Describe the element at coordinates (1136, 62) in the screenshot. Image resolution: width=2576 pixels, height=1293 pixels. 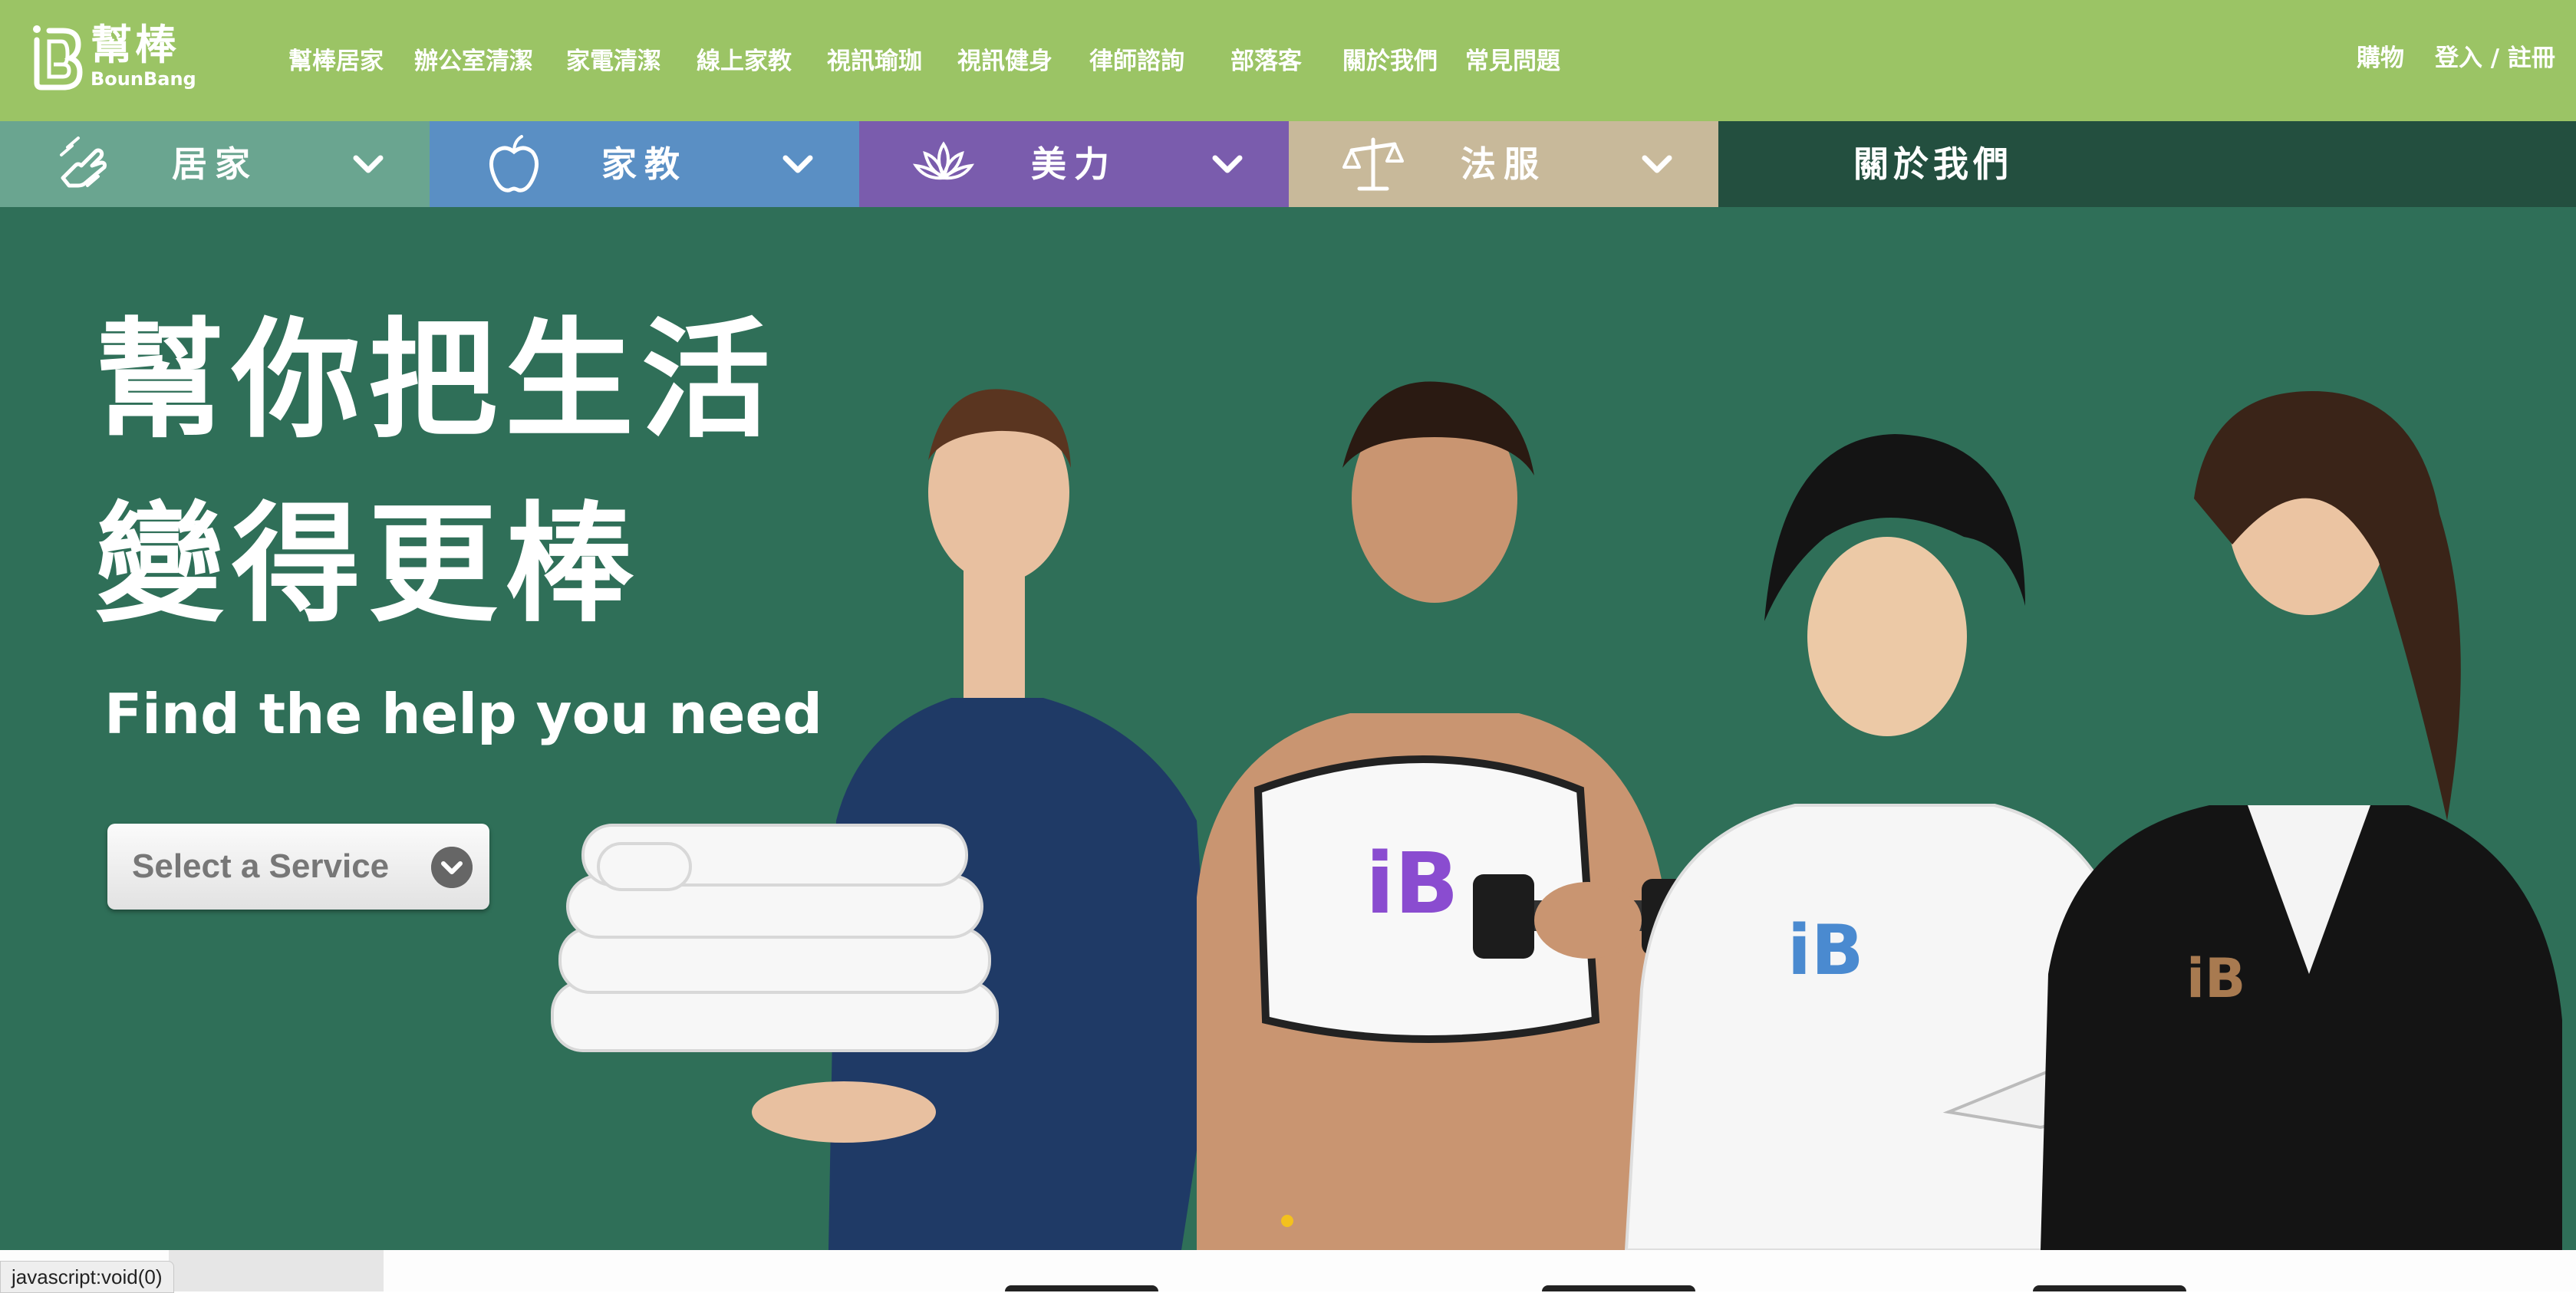
I see `nav-link-lawyer-consult: 律師諮詢` at that location.